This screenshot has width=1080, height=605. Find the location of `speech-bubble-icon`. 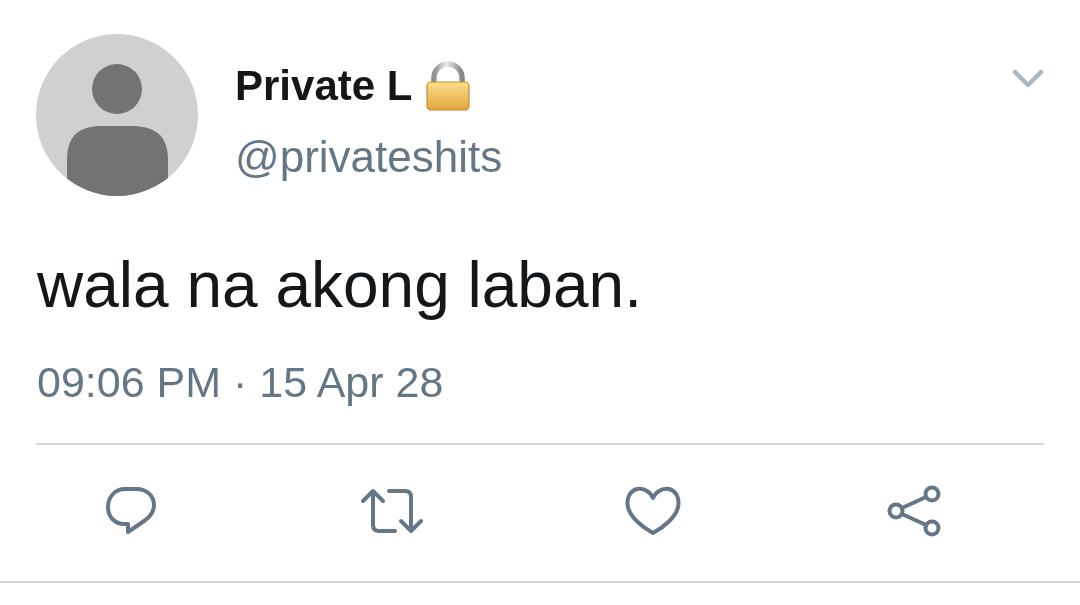

speech-bubble-icon is located at coordinates (130, 511).